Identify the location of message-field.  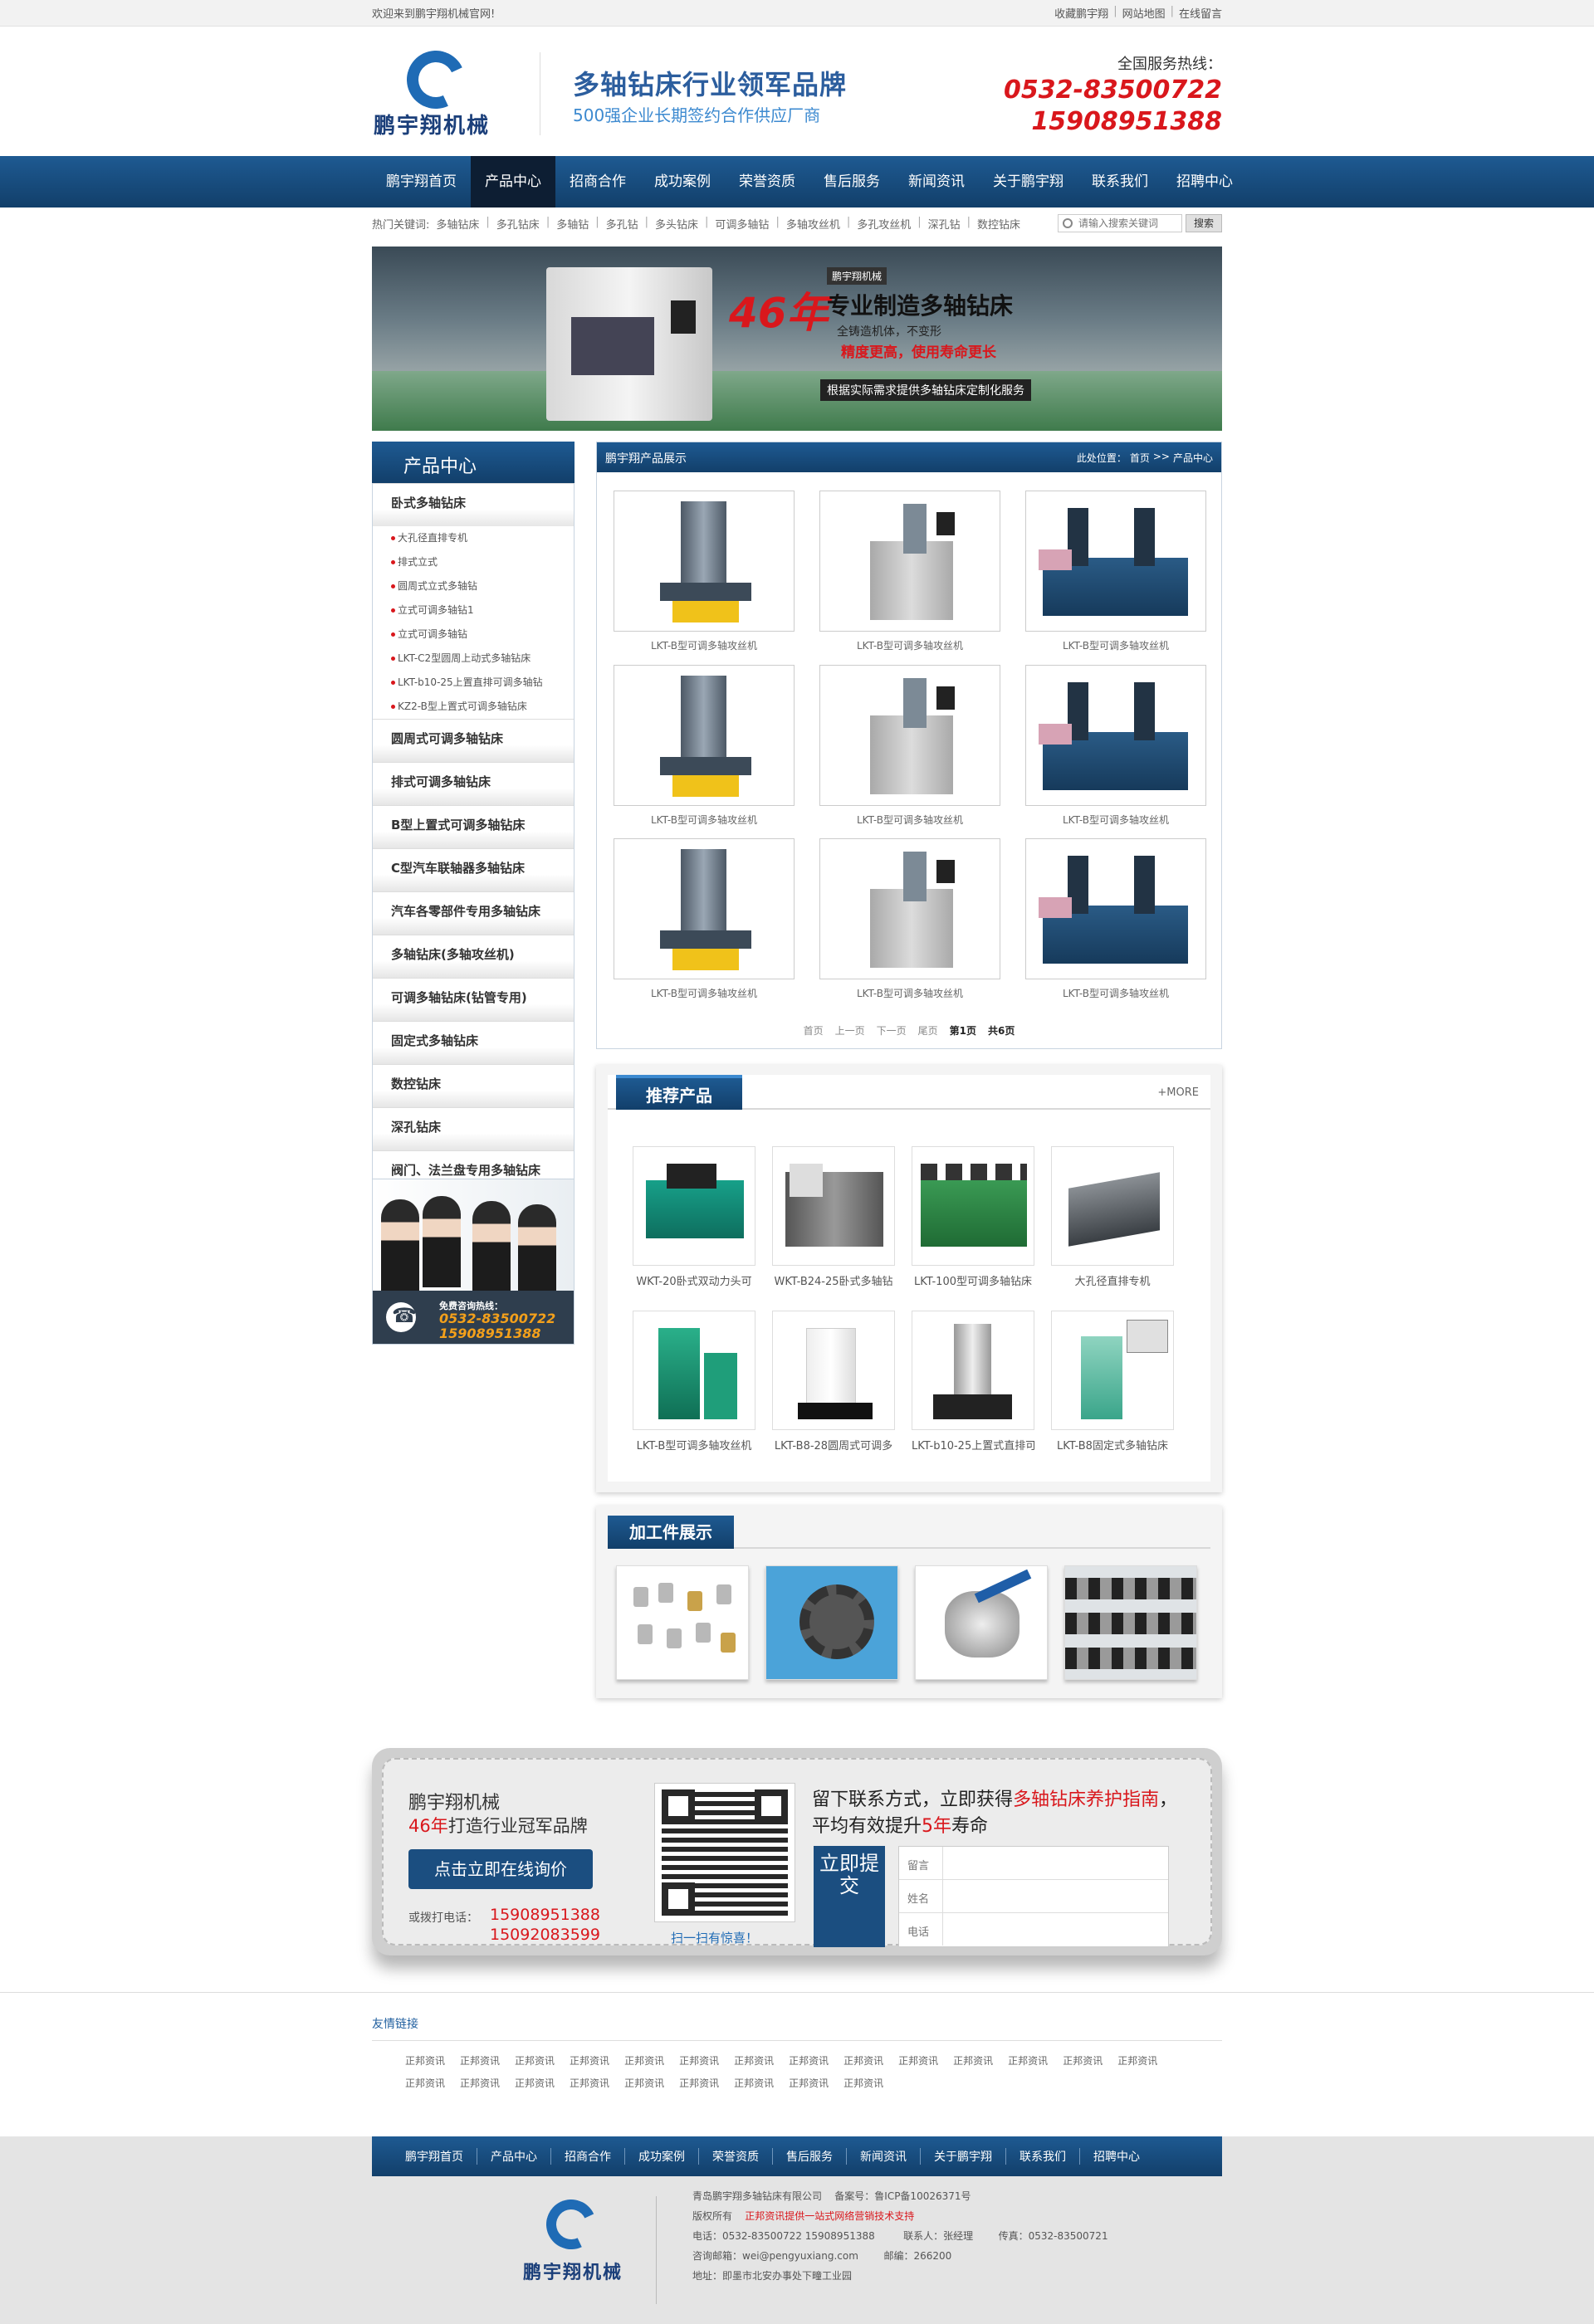
(1055, 1863).